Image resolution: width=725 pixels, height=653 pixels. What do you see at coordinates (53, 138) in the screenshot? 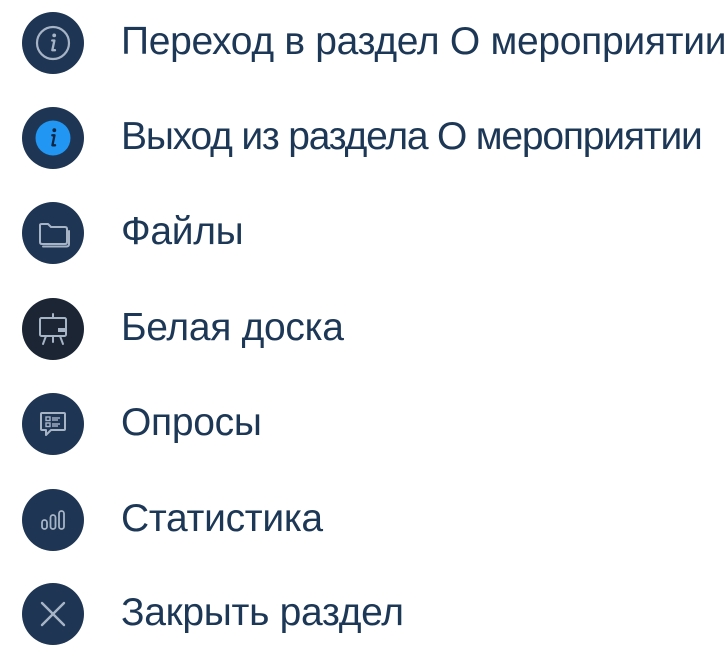
I see `info-active-icon` at bounding box center [53, 138].